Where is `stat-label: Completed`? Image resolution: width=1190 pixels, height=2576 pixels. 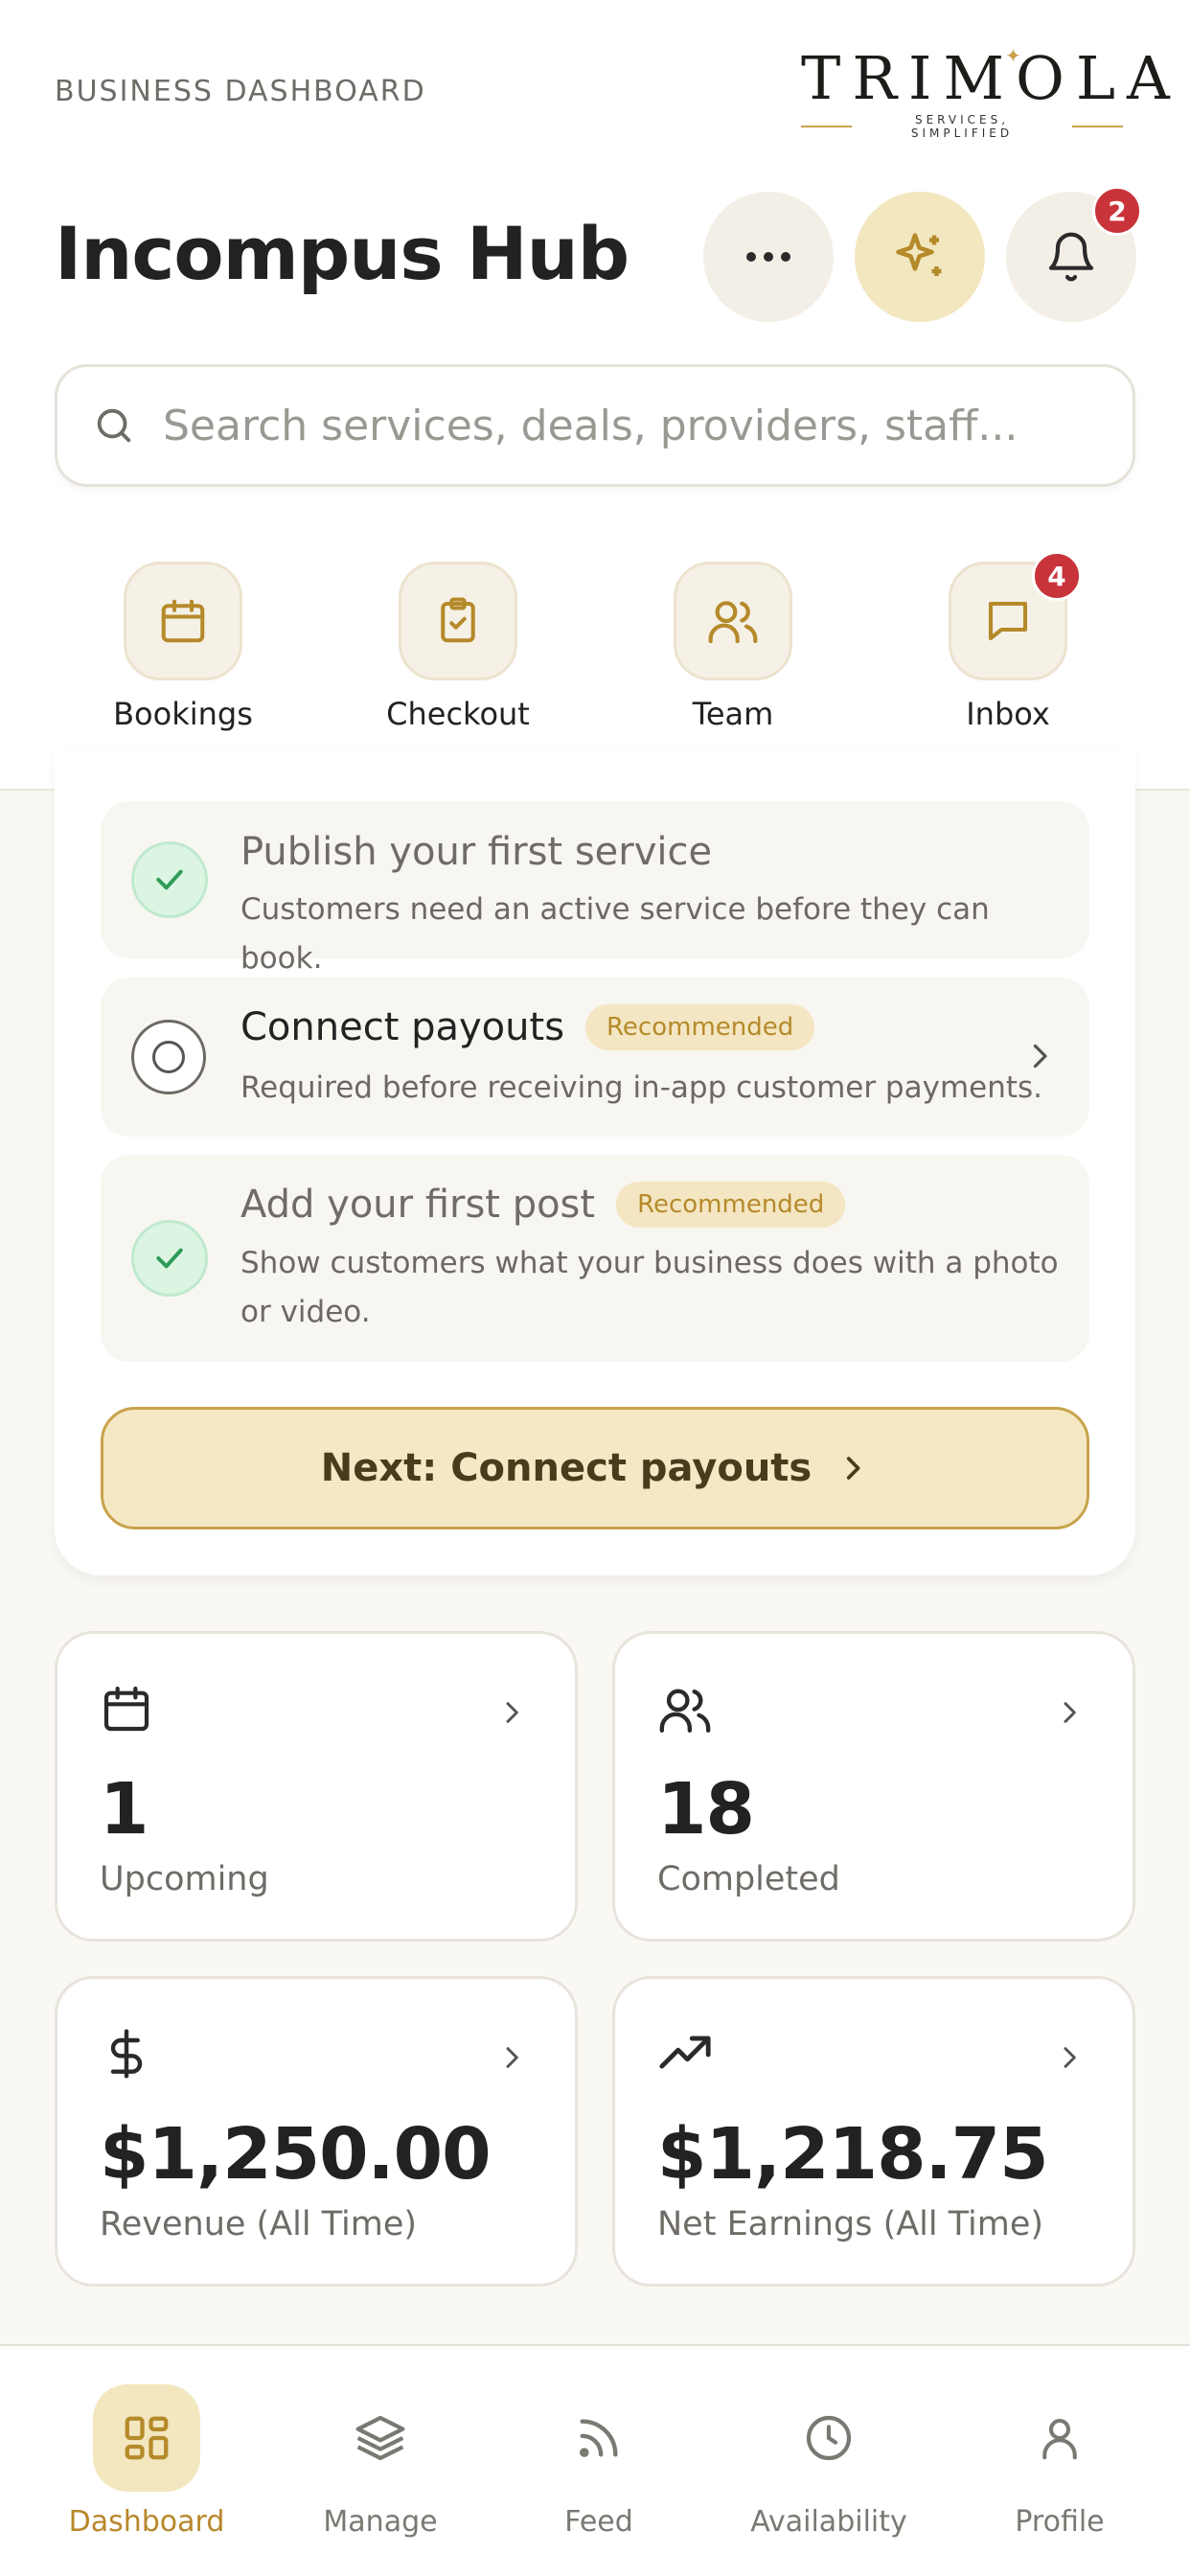 stat-label: Completed is located at coordinates (748, 1879).